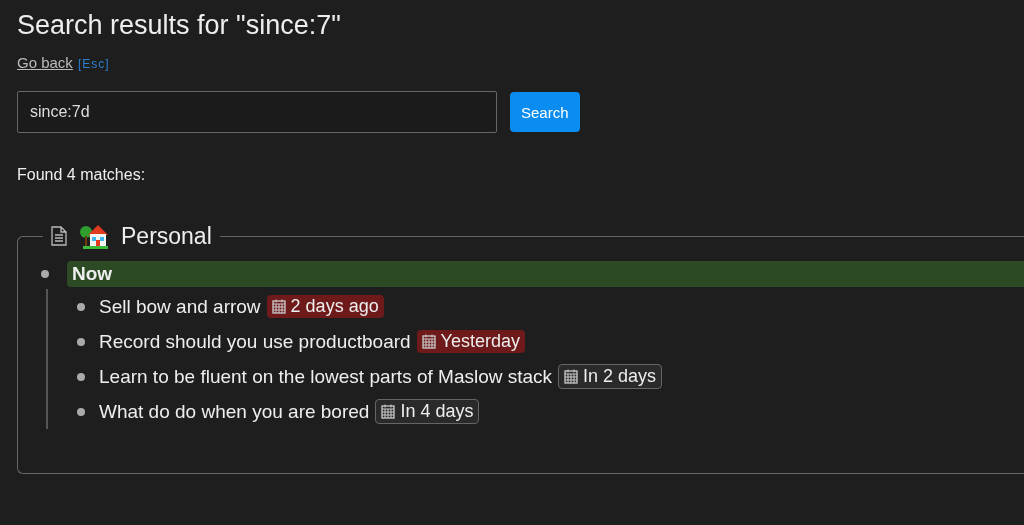 This screenshot has width=1024, height=525. What do you see at coordinates (59, 236) in the screenshot?
I see `document-icon` at bounding box center [59, 236].